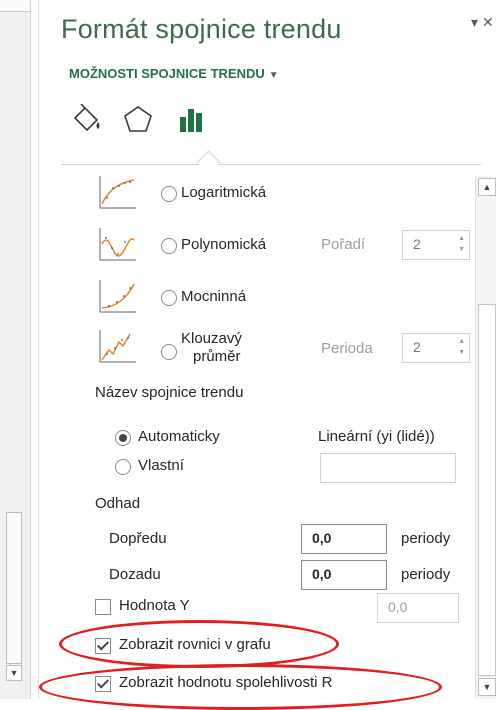  I want to click on forward-unit: periody, so click(426, 538).